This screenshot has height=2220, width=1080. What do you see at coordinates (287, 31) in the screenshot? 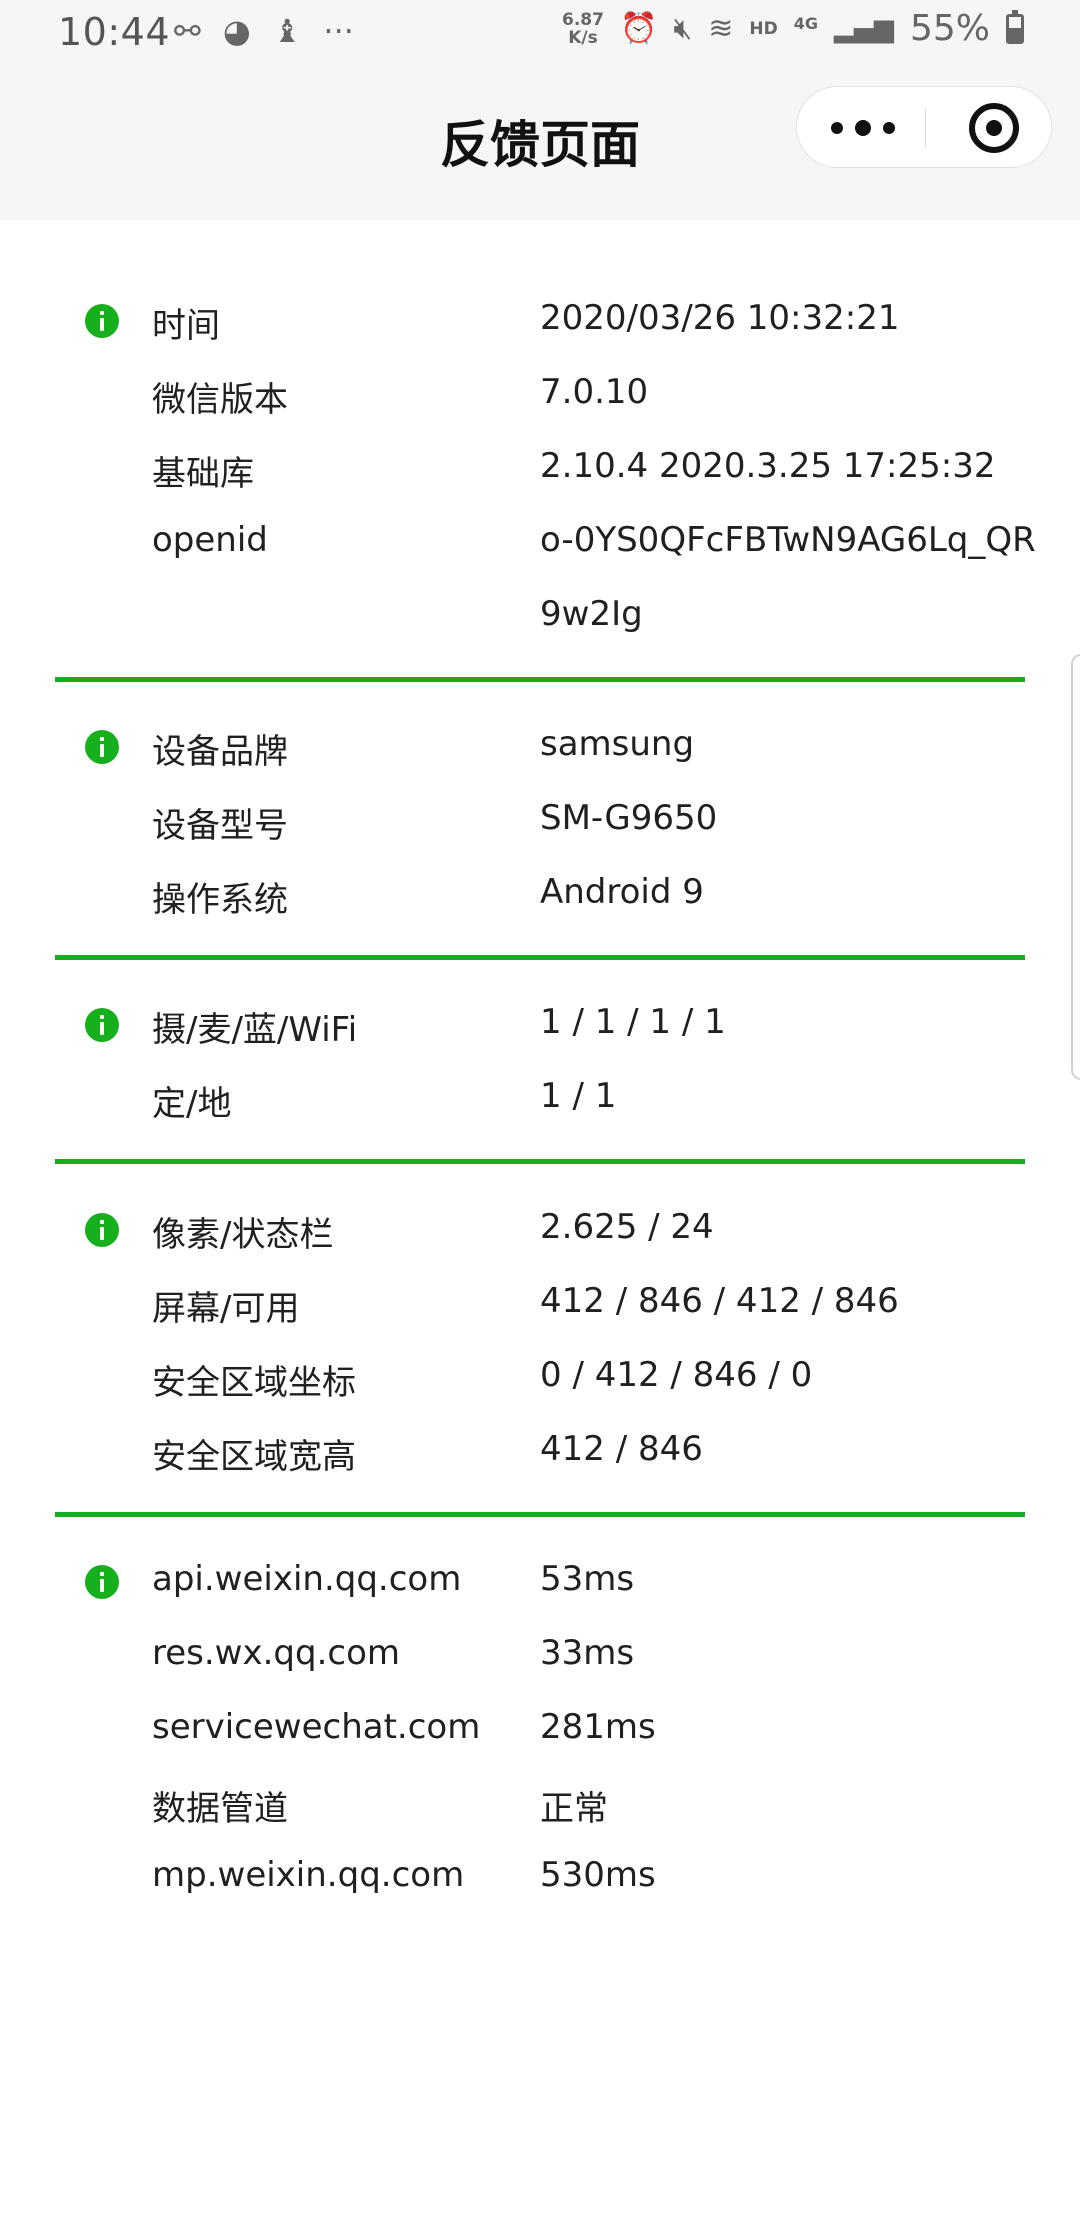
I see `moneybag-icon: ♝` at bounding box center [287, 31].